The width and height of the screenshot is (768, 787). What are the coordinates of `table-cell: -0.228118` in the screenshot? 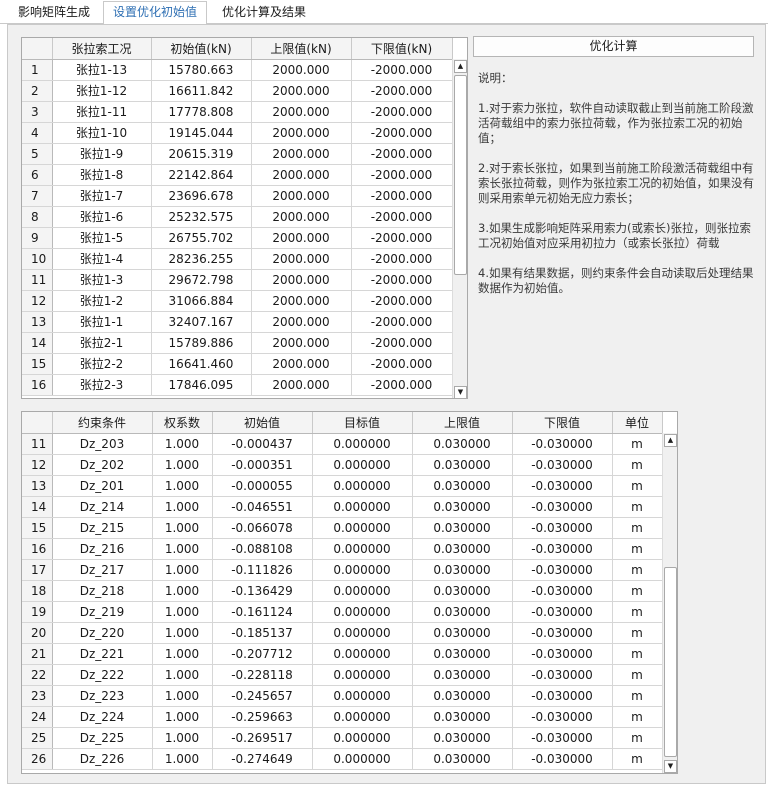 It's located at (262, 675).